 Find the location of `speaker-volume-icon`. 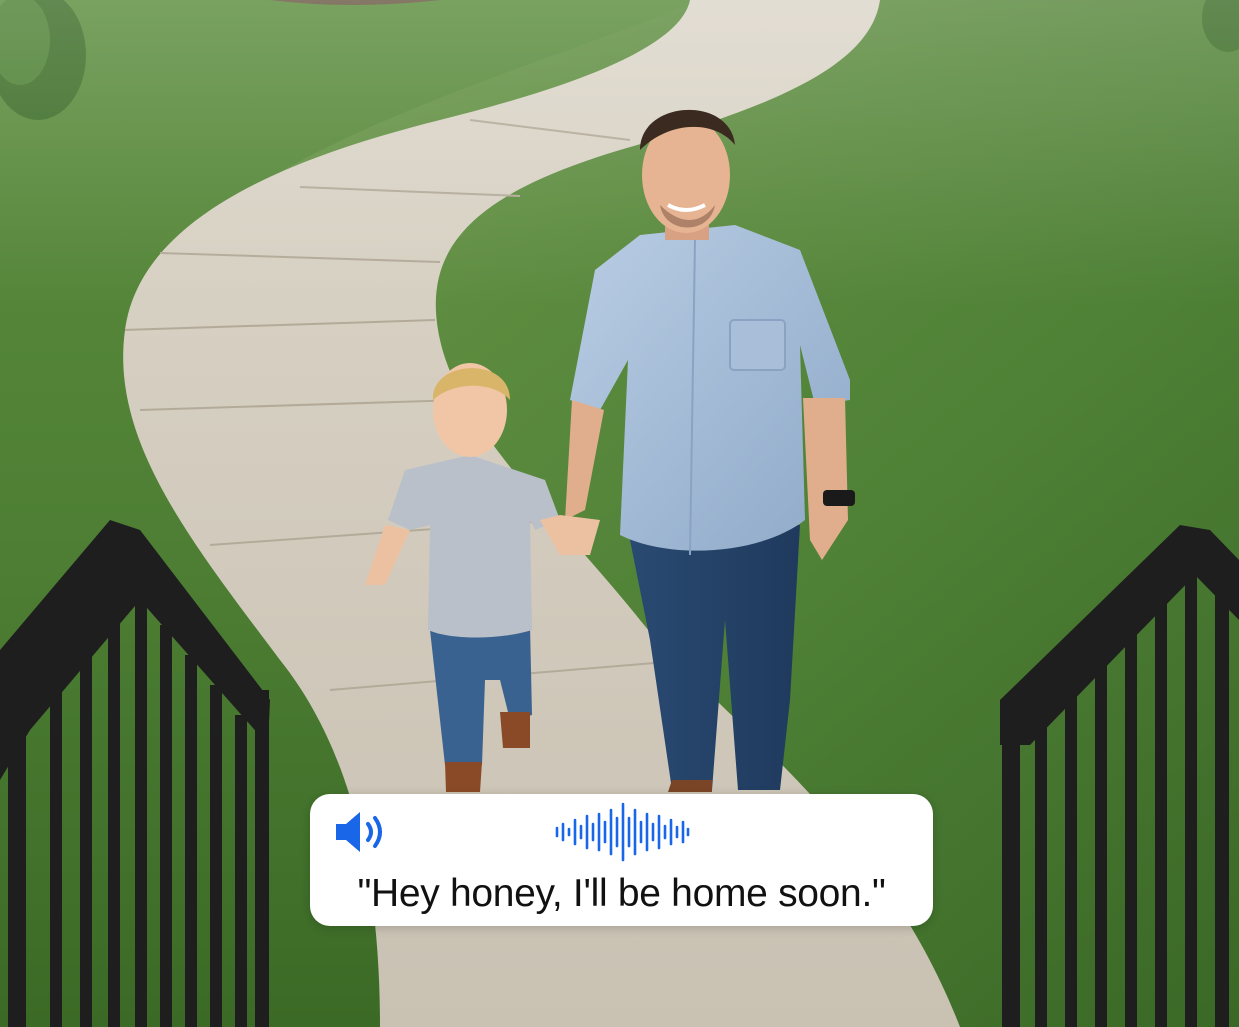

speaker-volume-icon is located at coordinates (362, 832).